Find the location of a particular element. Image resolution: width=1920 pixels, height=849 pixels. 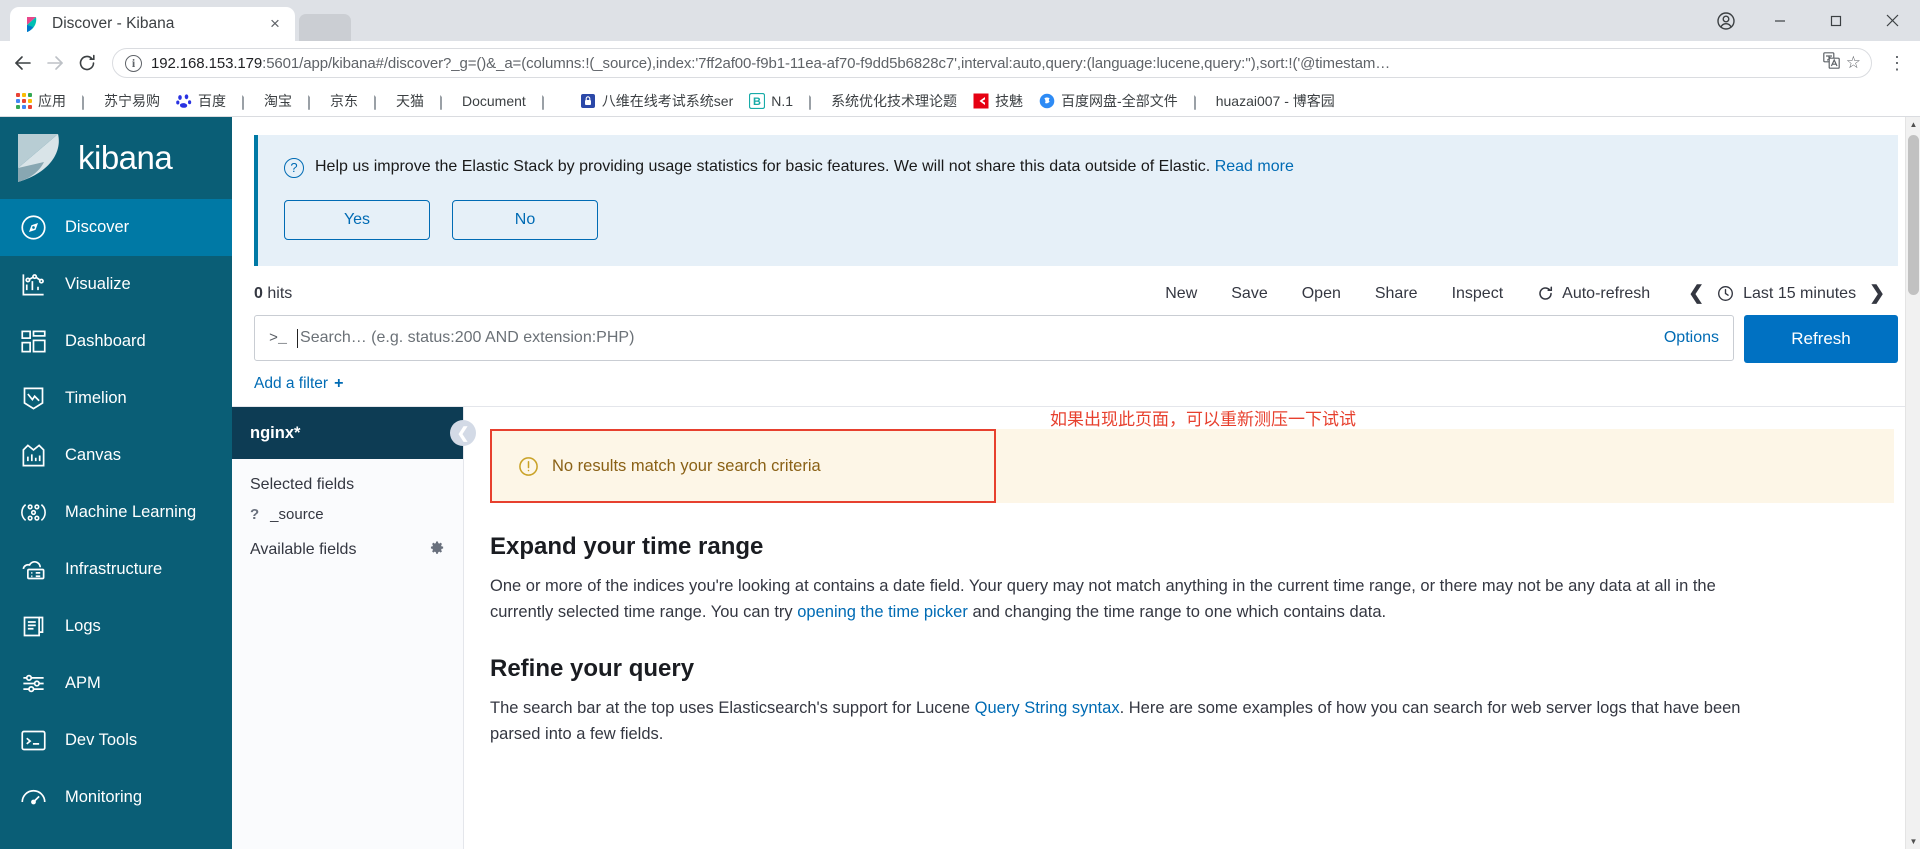

letter-b-icon: B is located at coordinates (757, 100).